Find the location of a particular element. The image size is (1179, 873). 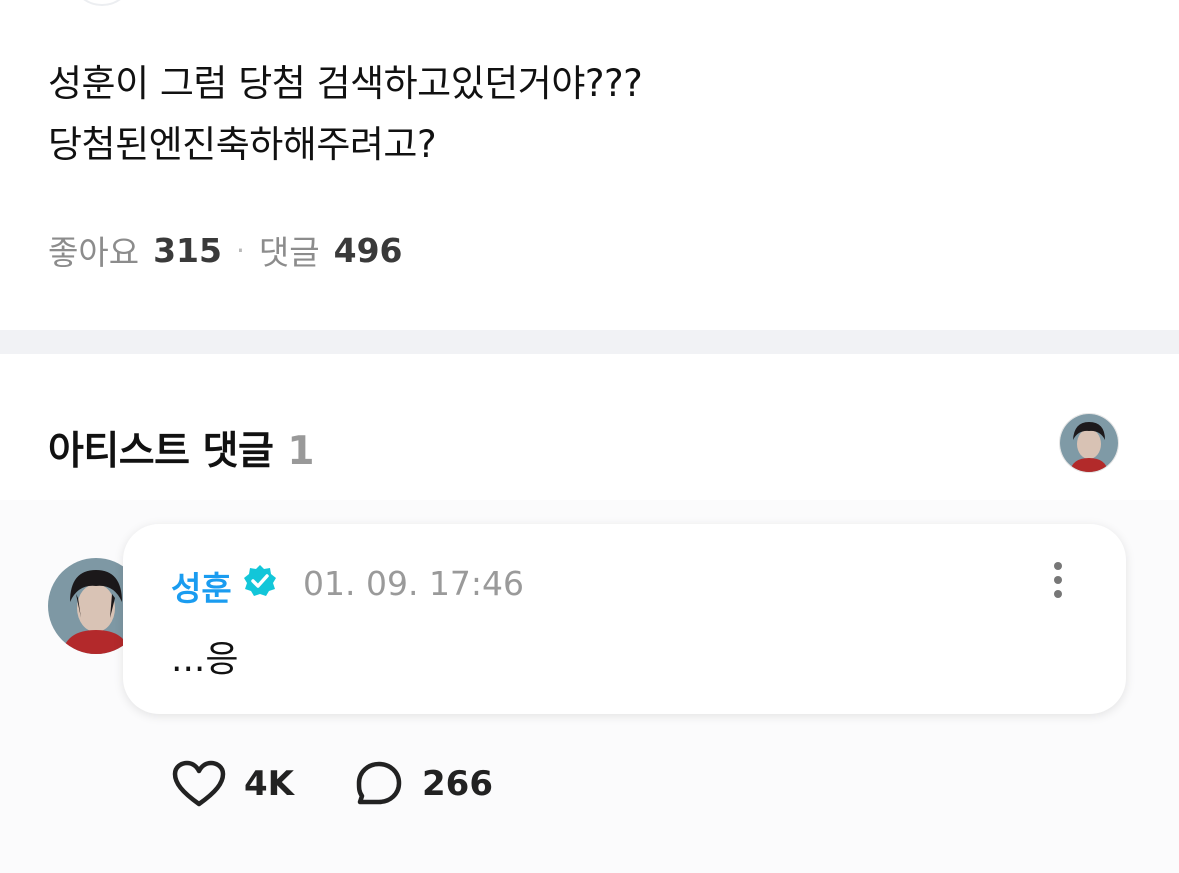

artist-avatar-small is located at coordinates (1089, 443).